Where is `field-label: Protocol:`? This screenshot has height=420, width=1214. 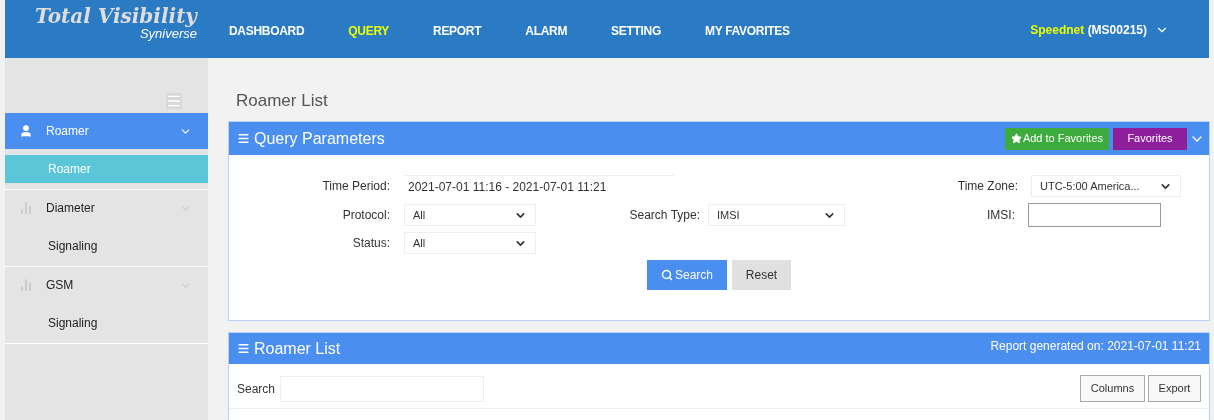
field-label: Protocol: is located at coordinates (365, 215).